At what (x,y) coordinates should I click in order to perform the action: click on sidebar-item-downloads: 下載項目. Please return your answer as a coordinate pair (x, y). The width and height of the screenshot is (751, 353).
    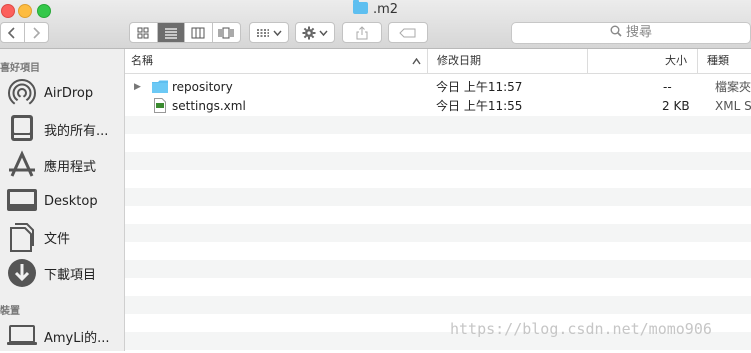
    Looking at the image, I should click on (50, 273).